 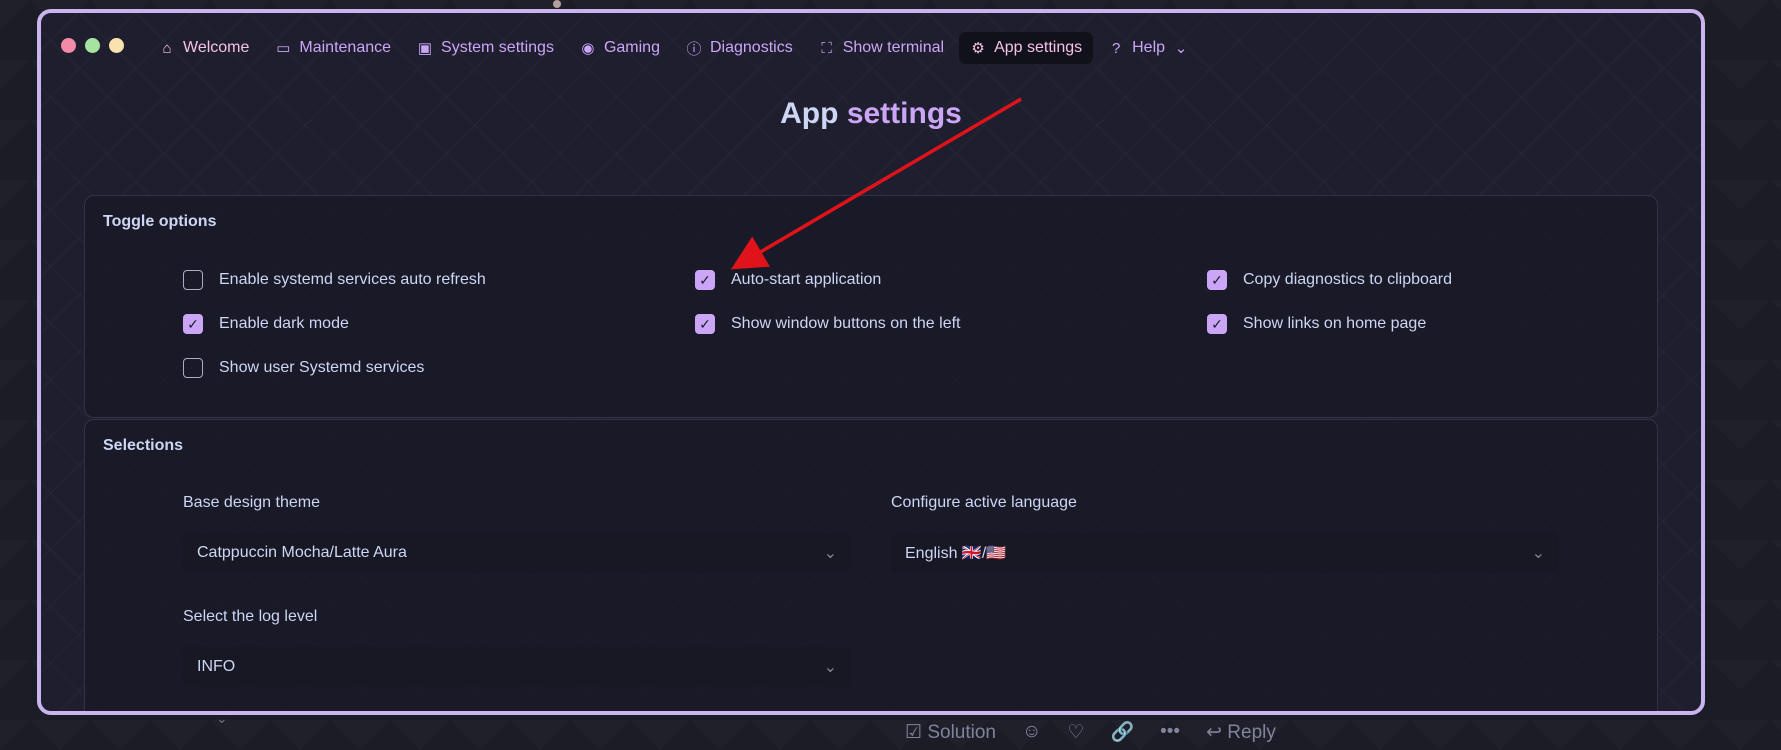 I want to click on minimize-window-button, so click(x=116, y=45).